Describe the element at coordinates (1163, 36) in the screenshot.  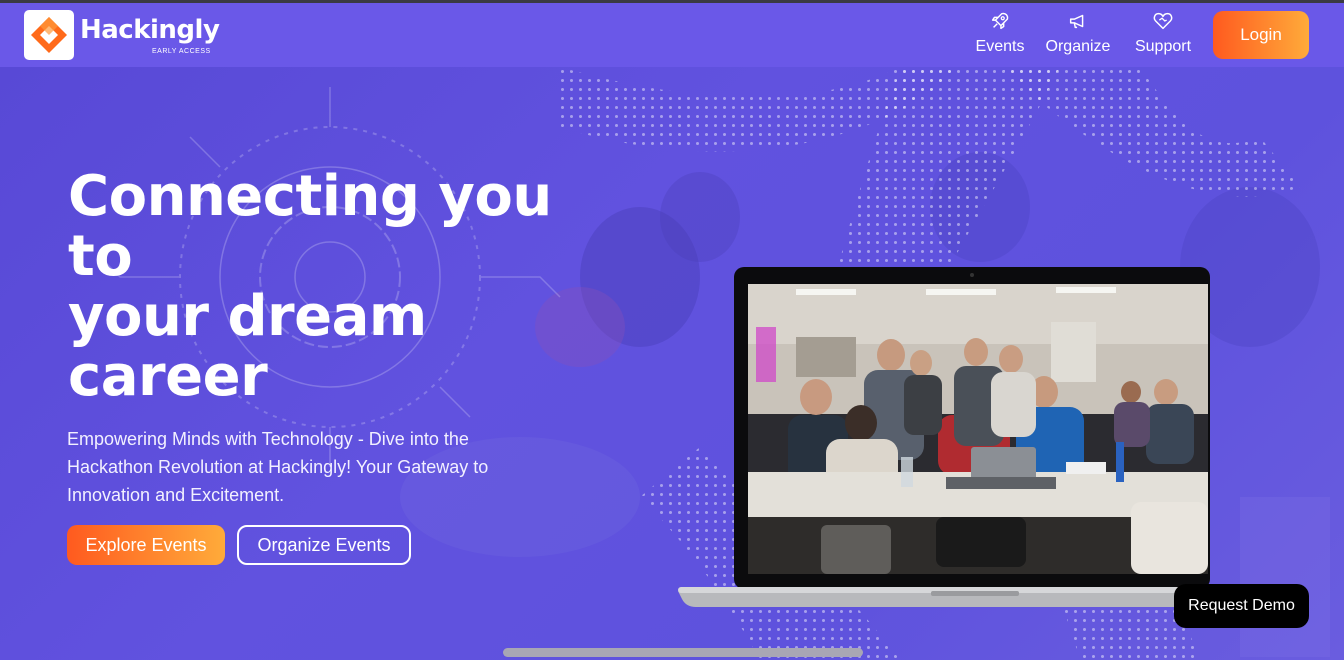
I see `nav-item-support: Support` at that location.